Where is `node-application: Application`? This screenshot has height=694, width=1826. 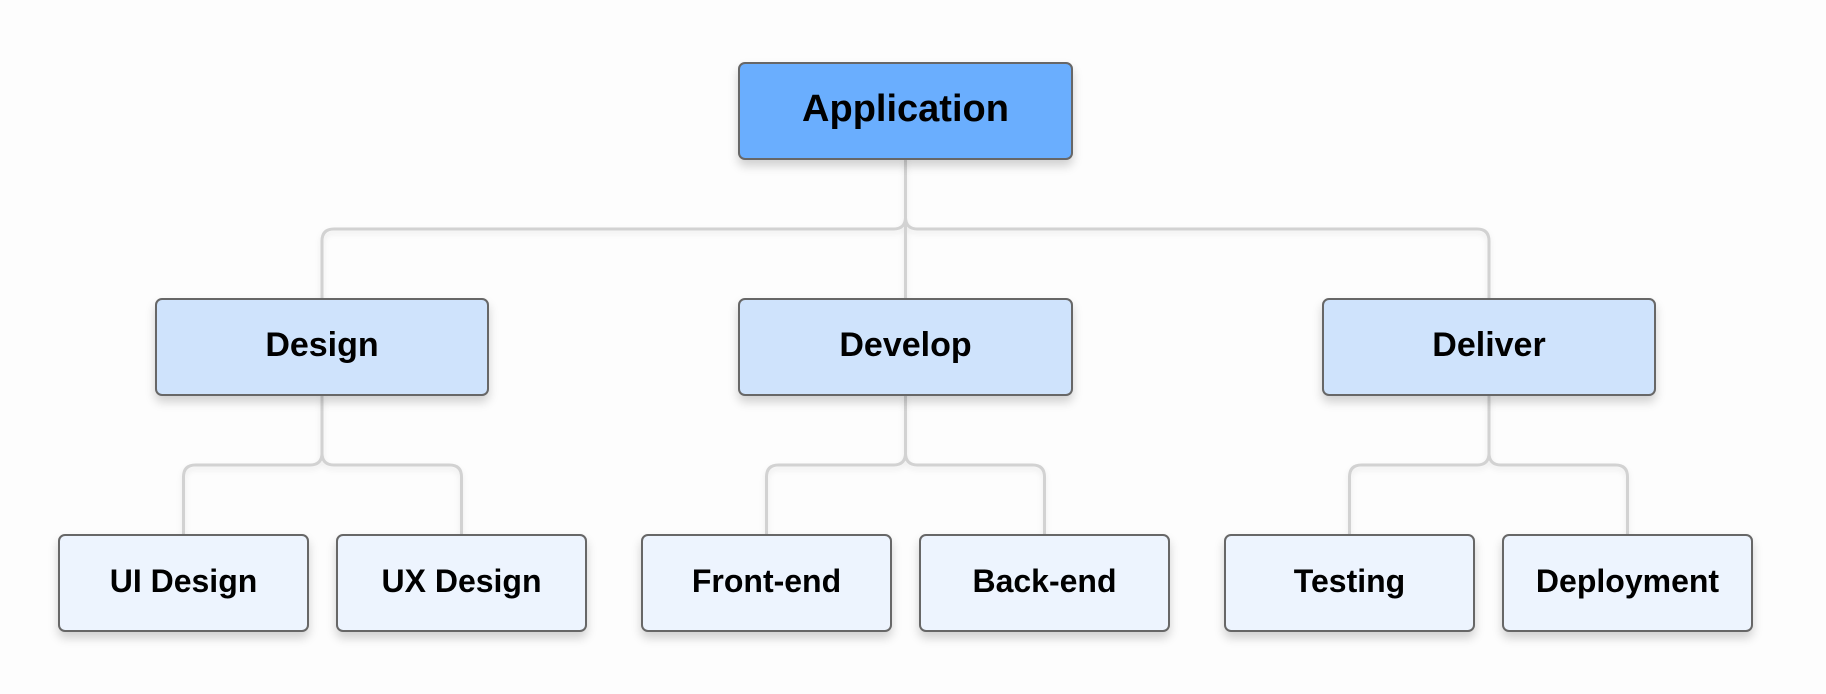 node-application: Application is located at coordinates (905, 111).